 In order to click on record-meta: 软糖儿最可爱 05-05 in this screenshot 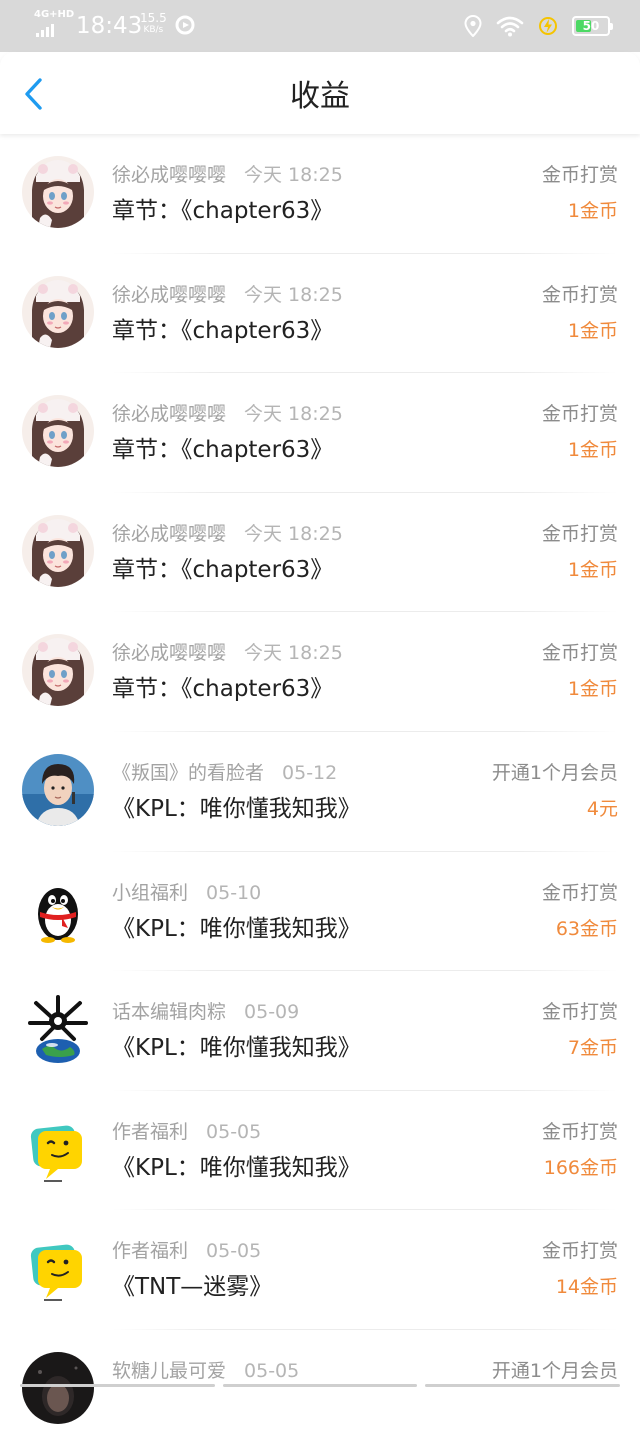, I will do `click(205, 1371)`.